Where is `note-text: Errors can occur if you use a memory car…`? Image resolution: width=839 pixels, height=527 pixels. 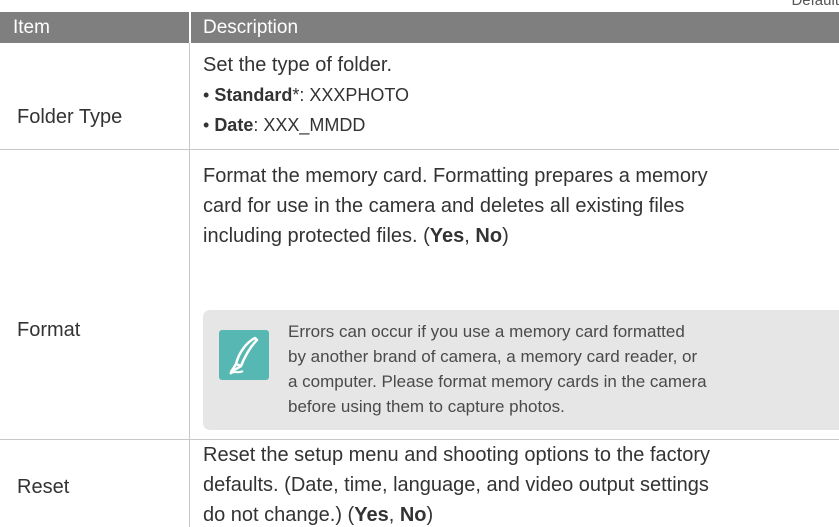
note-text: Errors can occur if you use a memory car… is located at coordinates (497, 369).